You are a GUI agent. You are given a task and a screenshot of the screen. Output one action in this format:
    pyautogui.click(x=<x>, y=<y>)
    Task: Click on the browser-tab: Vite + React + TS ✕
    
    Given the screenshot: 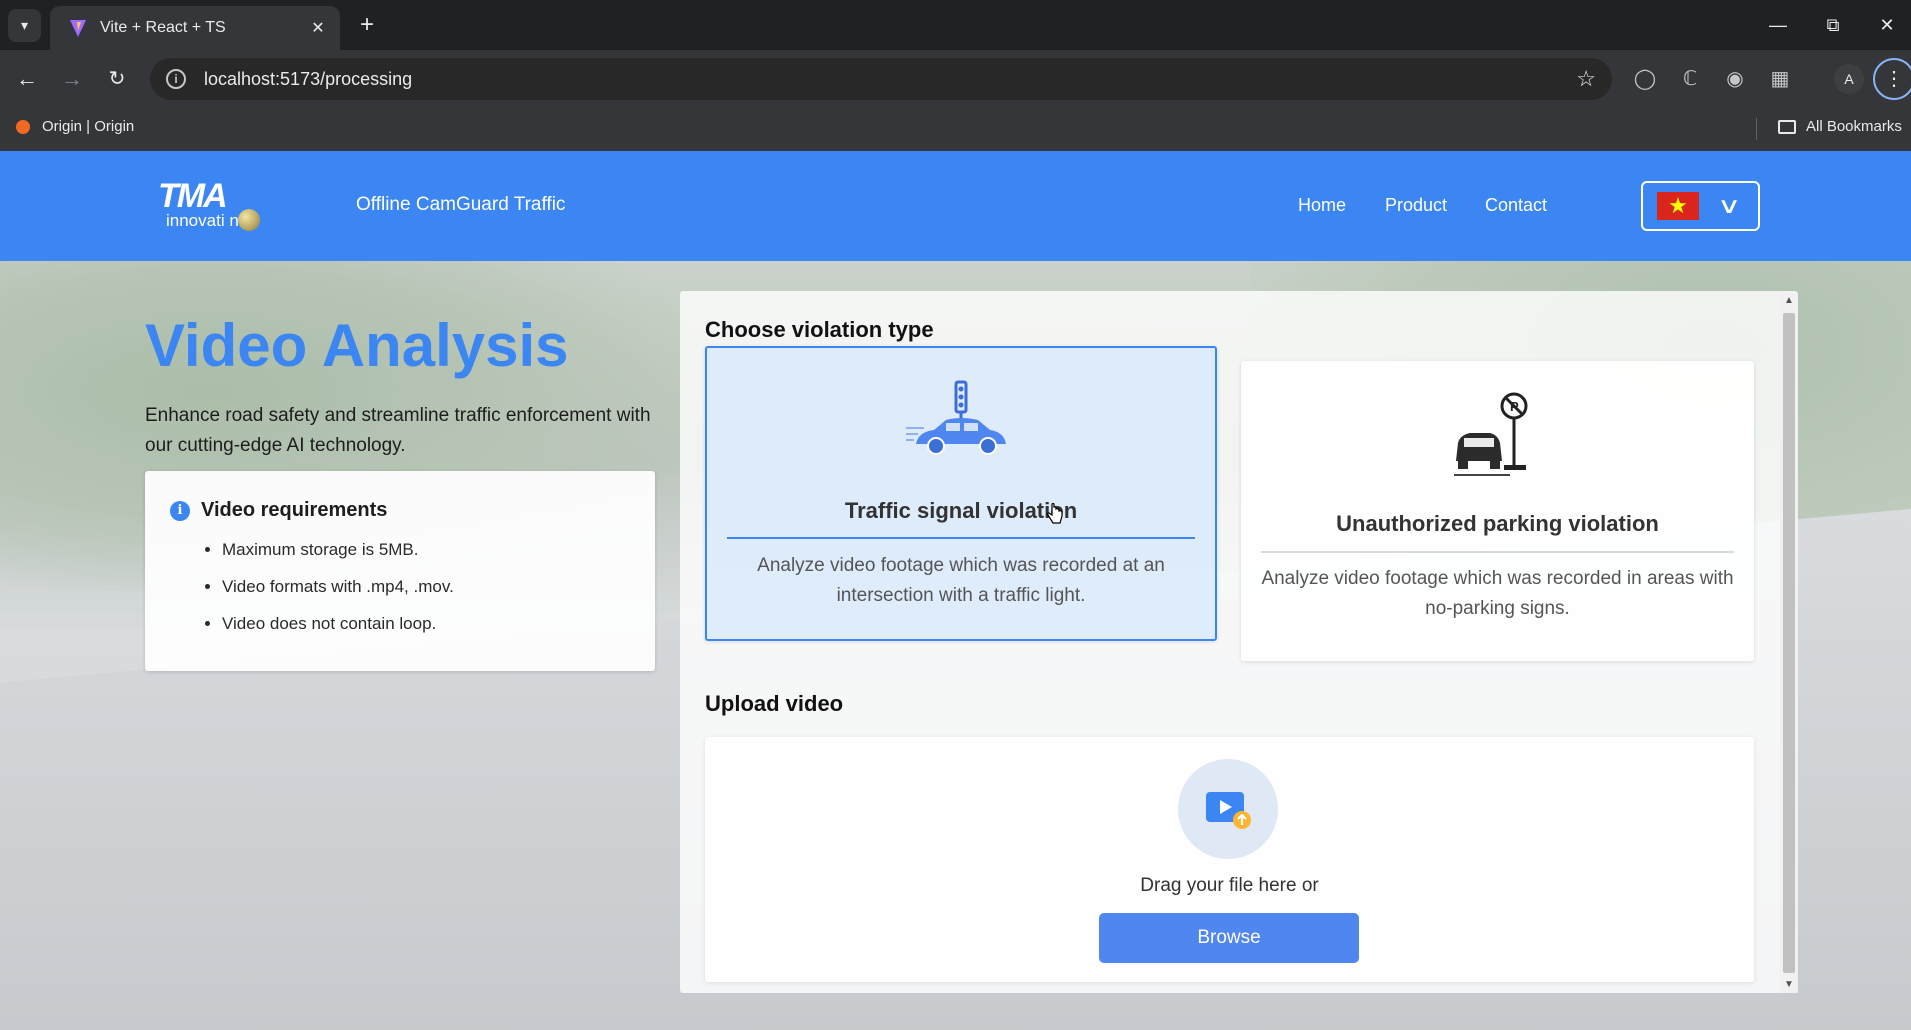 What is the action you would take?
    pyautogui.click(x=195, y=28)
    